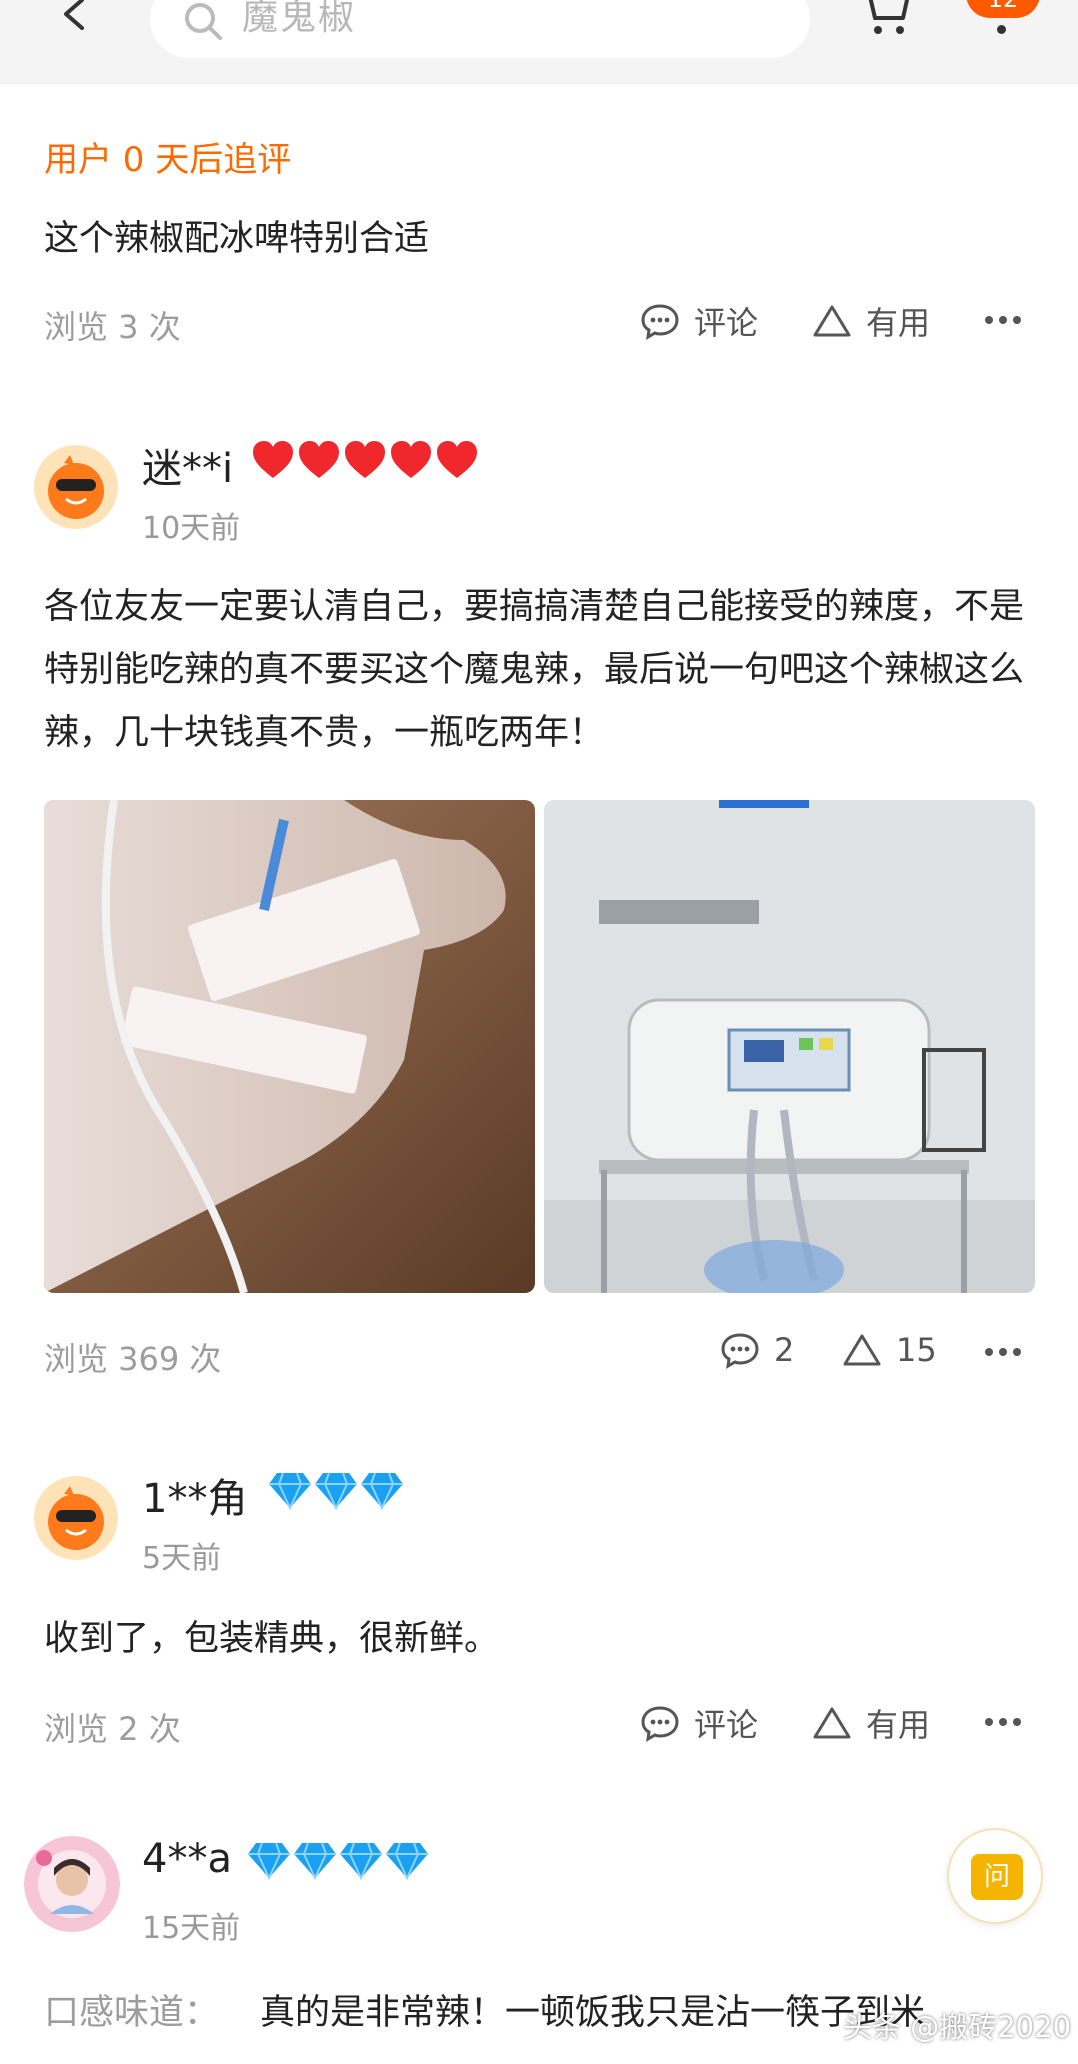  Describe the element at coordinates (299, 19) in the screenshot. I see `search-placeholder: 魔鬼椒` at that location.